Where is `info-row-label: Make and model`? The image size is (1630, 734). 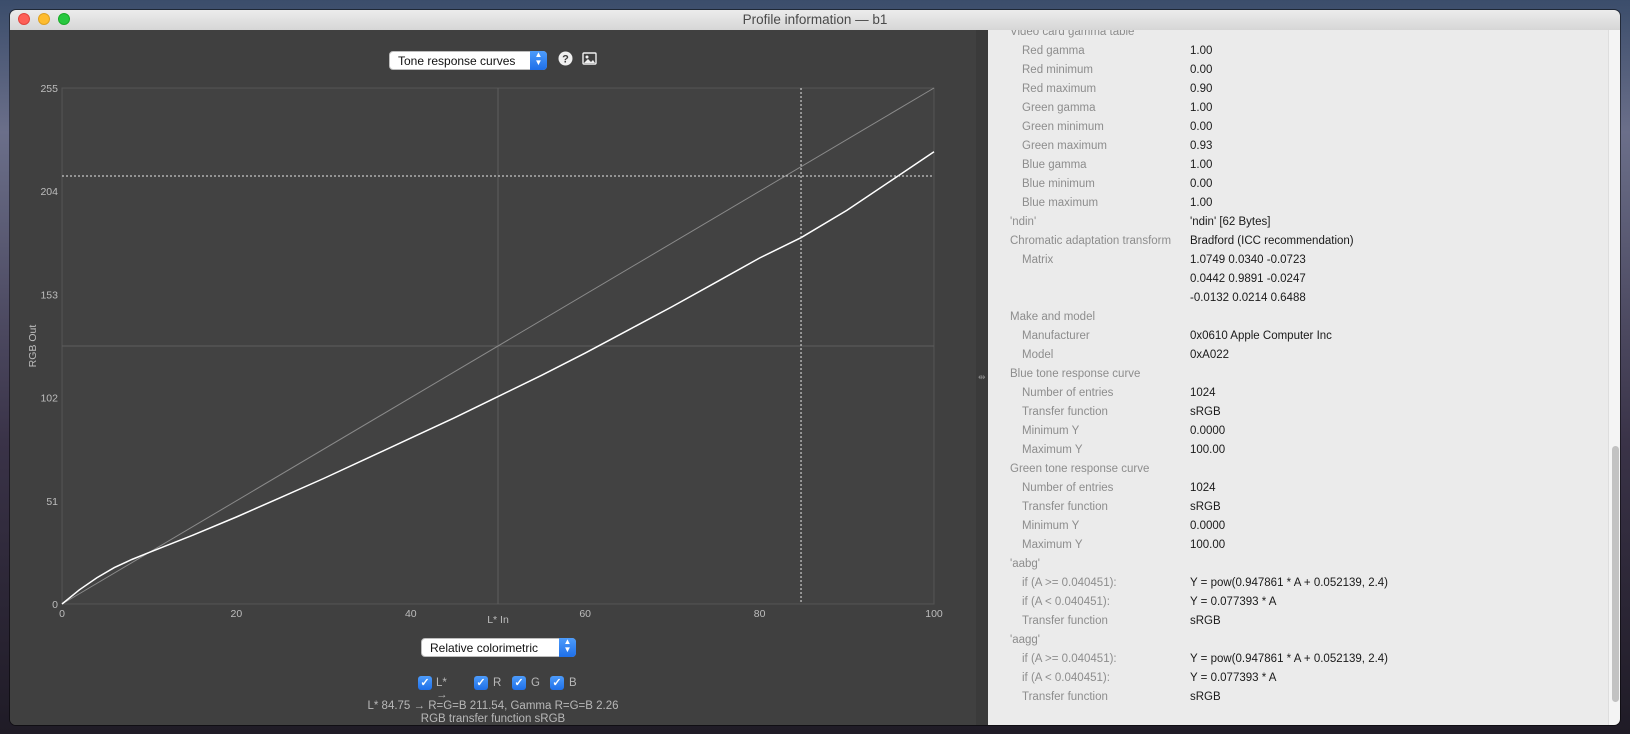
info-row-label: Make and model is located at coordinates (1053, 317).